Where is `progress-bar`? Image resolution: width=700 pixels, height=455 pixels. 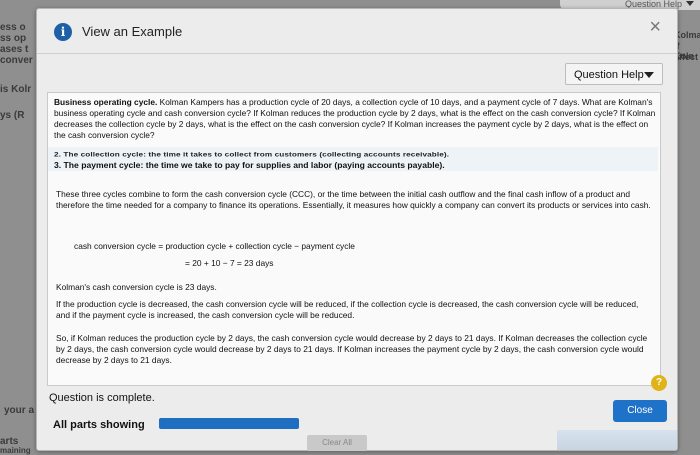 progress-bar is located at coordinates (229, 423).